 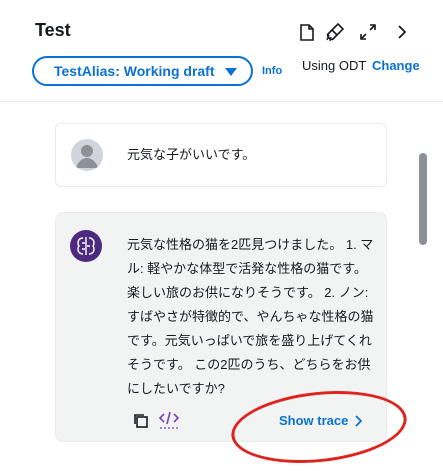 What do you see at coordinates (272, 71) in the screenshot?
I see `info-link: Info` at bounding box center [272, 71].